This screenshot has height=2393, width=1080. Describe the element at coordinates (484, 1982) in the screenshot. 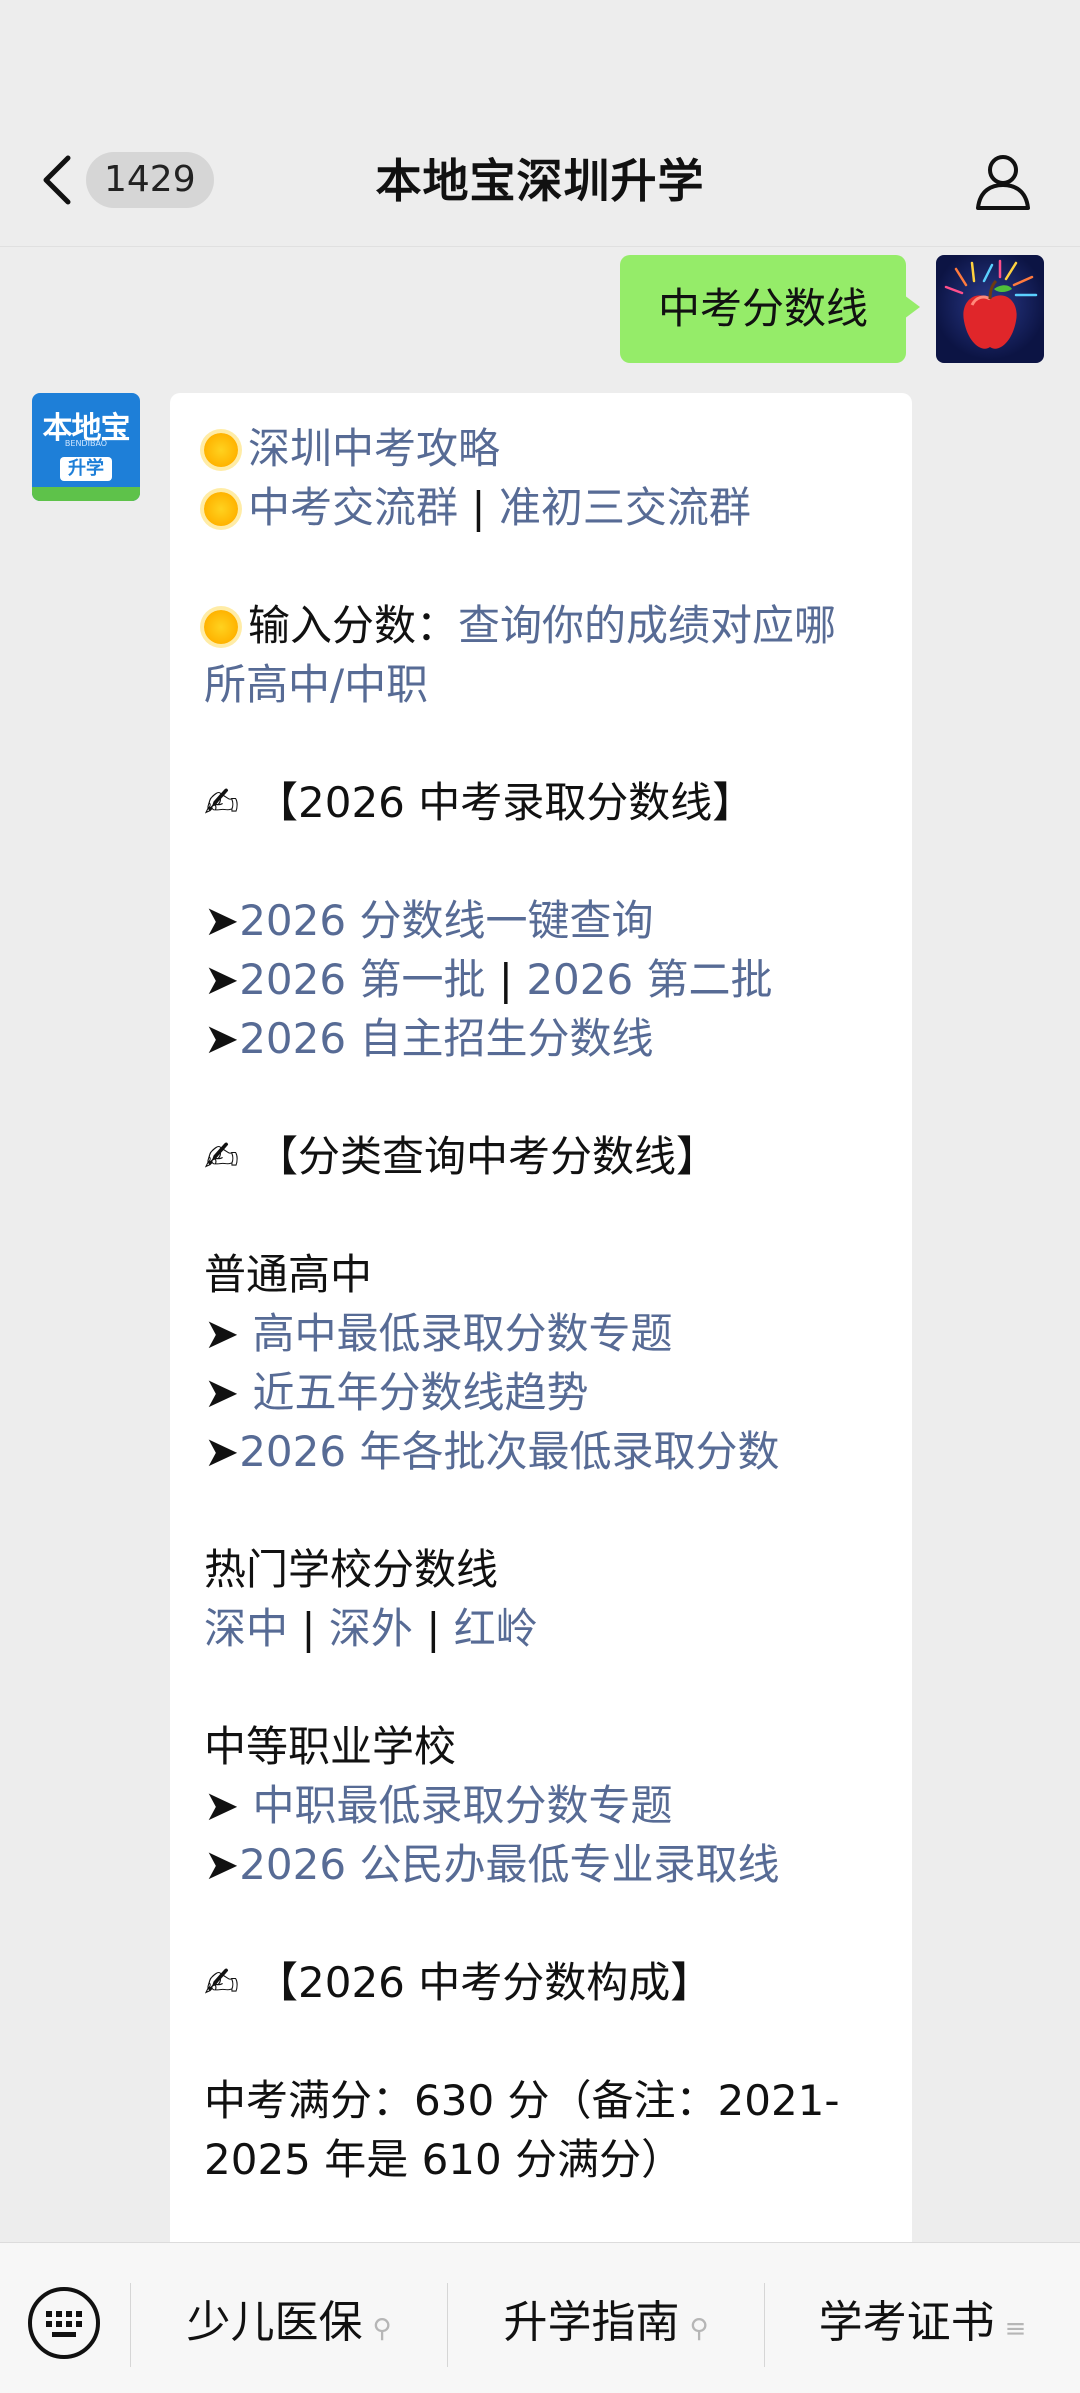

I see `section-title-composition: 【2026 中考分数构成】` at that location.